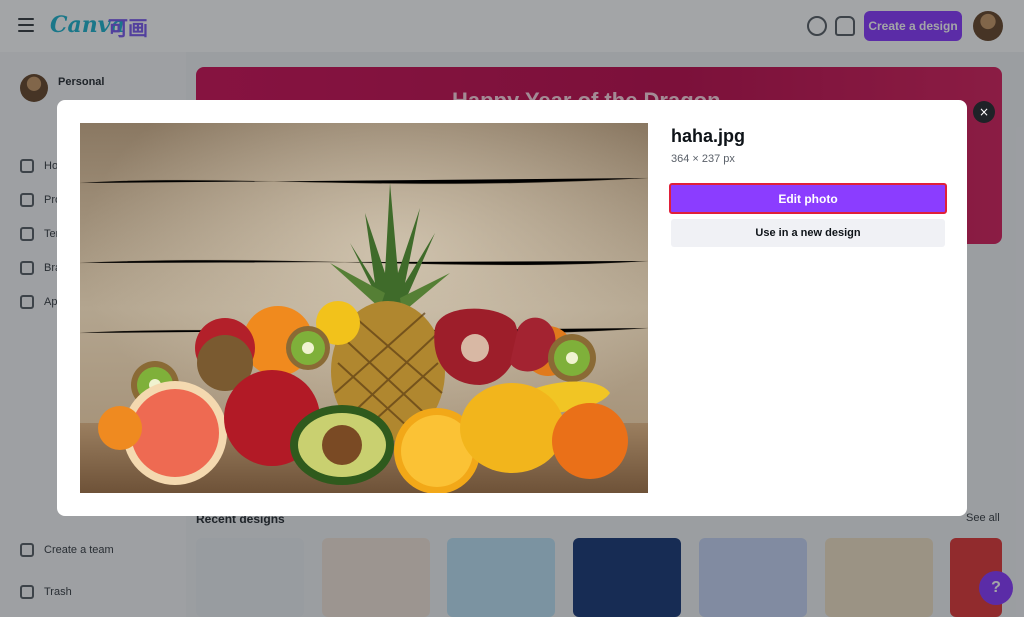 The width and height of the screenshot is (1024, 617). I want to click on use-in-new-design-button: Use in a new design, so click(808, 233).